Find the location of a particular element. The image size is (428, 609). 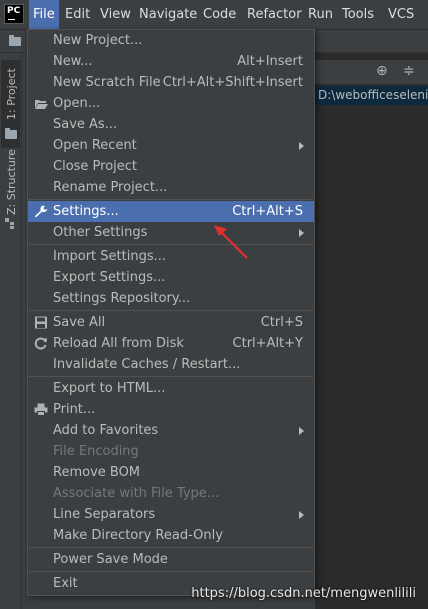

menu-item-label: New Scratch File is located at coordinates (107, 82).